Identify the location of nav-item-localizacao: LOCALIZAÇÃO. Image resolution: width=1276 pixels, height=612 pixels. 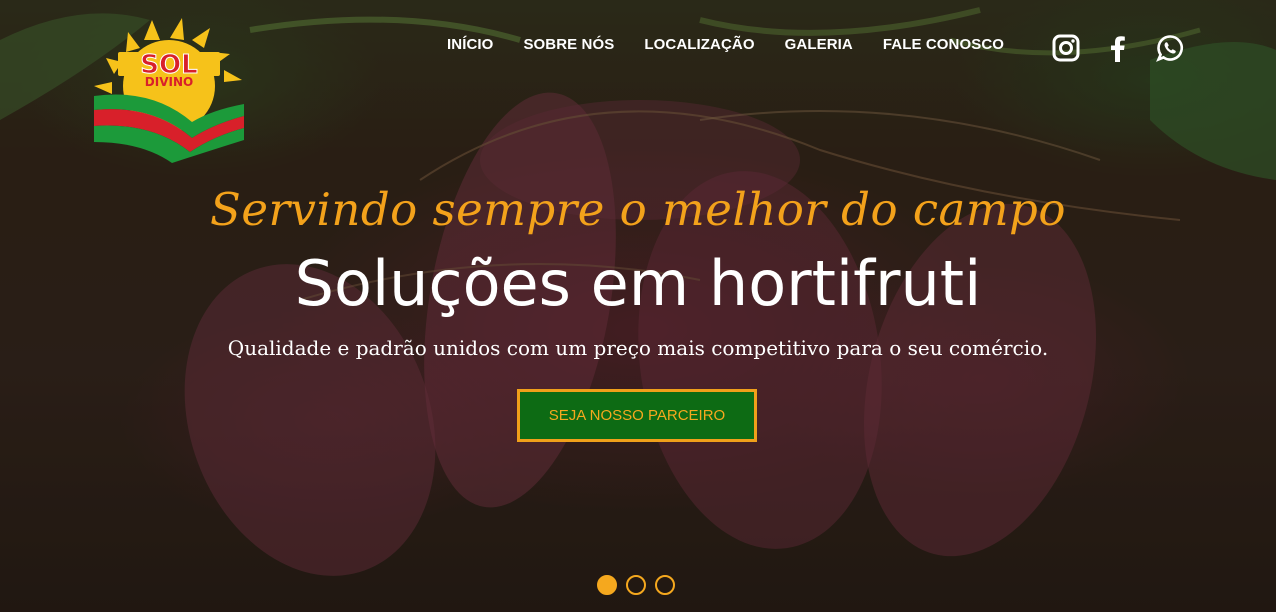
(699, 45).